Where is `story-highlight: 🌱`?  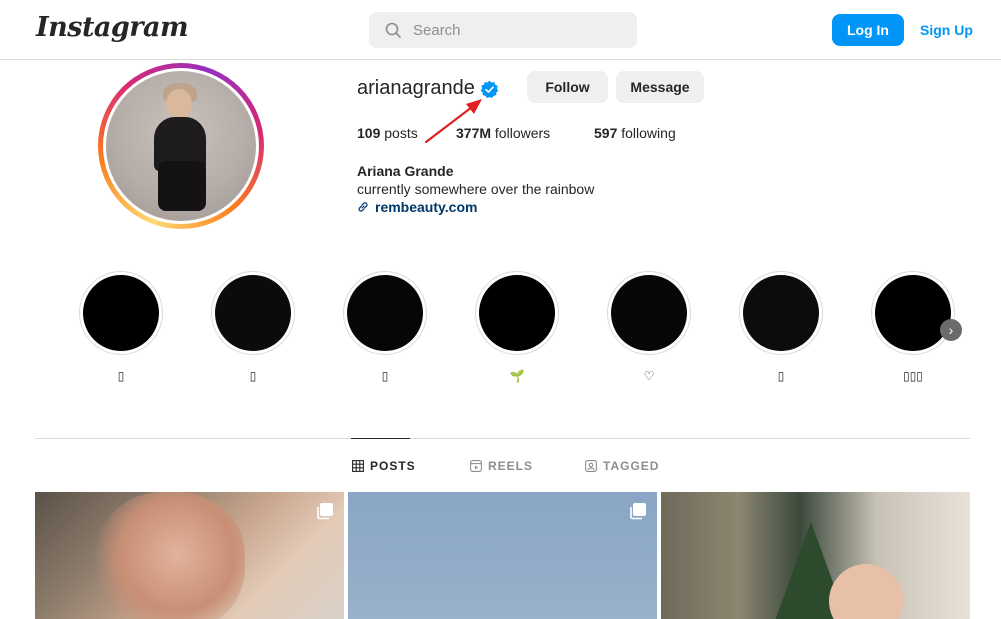 story-highlight: 🌱 is located at coordinates (517, 328).